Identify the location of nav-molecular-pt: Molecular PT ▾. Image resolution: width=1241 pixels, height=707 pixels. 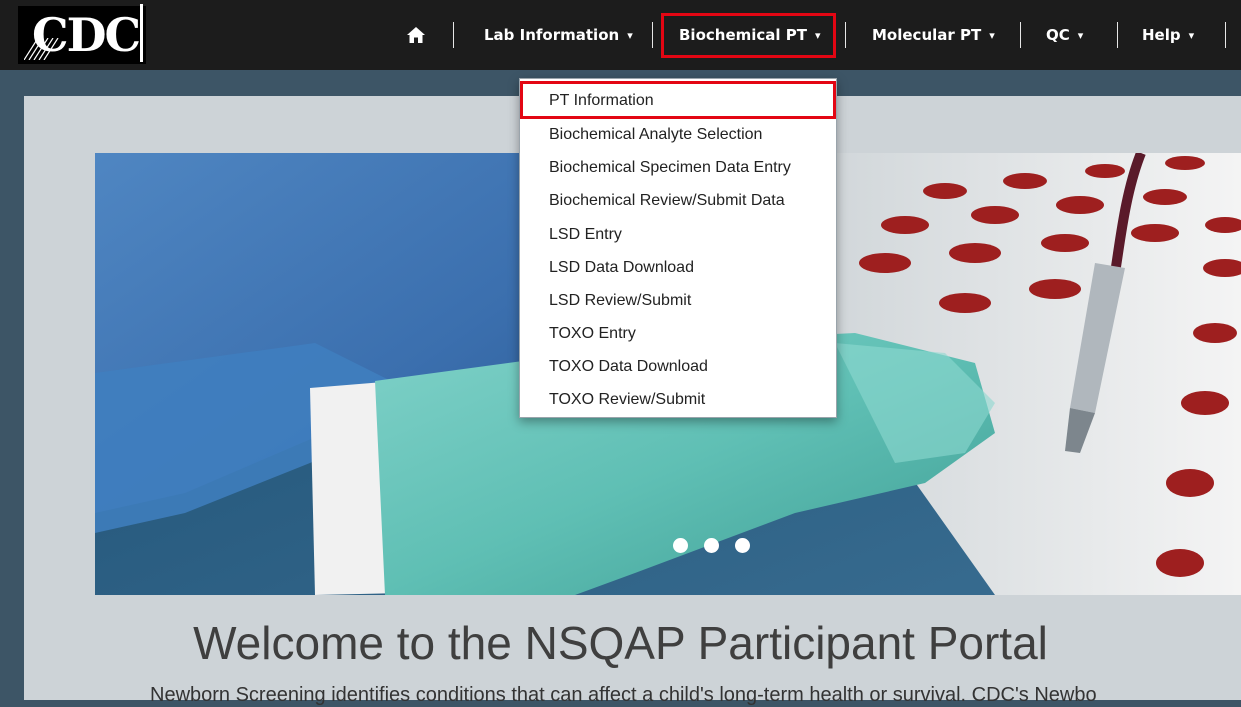
(933, 35).